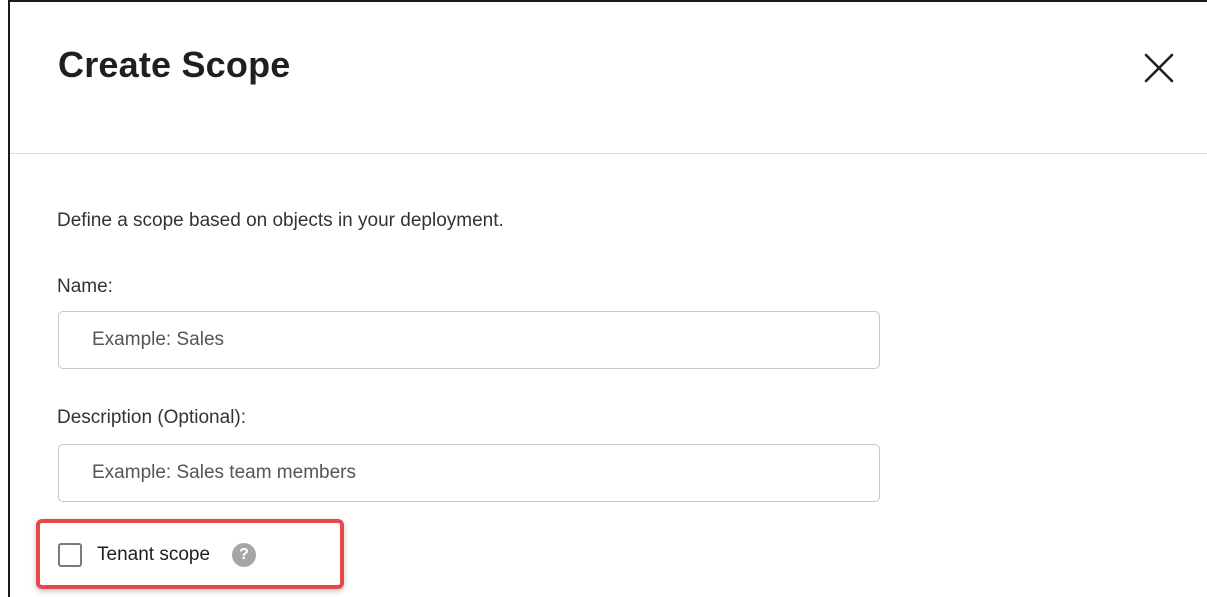 The image size is (1207, 597). Describe the element at coordinates (469, 473) in the screenshot. I see `description-input` at that location.